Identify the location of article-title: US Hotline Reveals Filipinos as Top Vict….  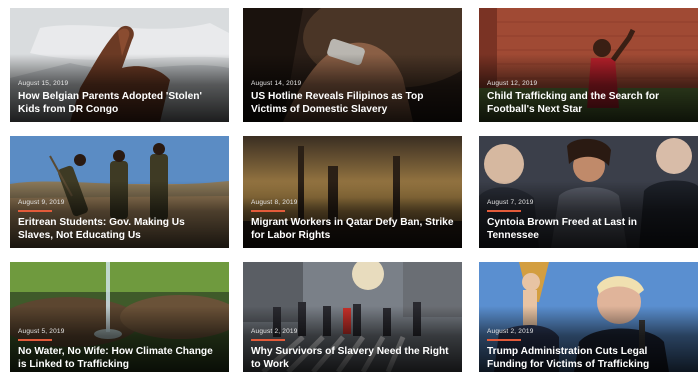
(352, 103).